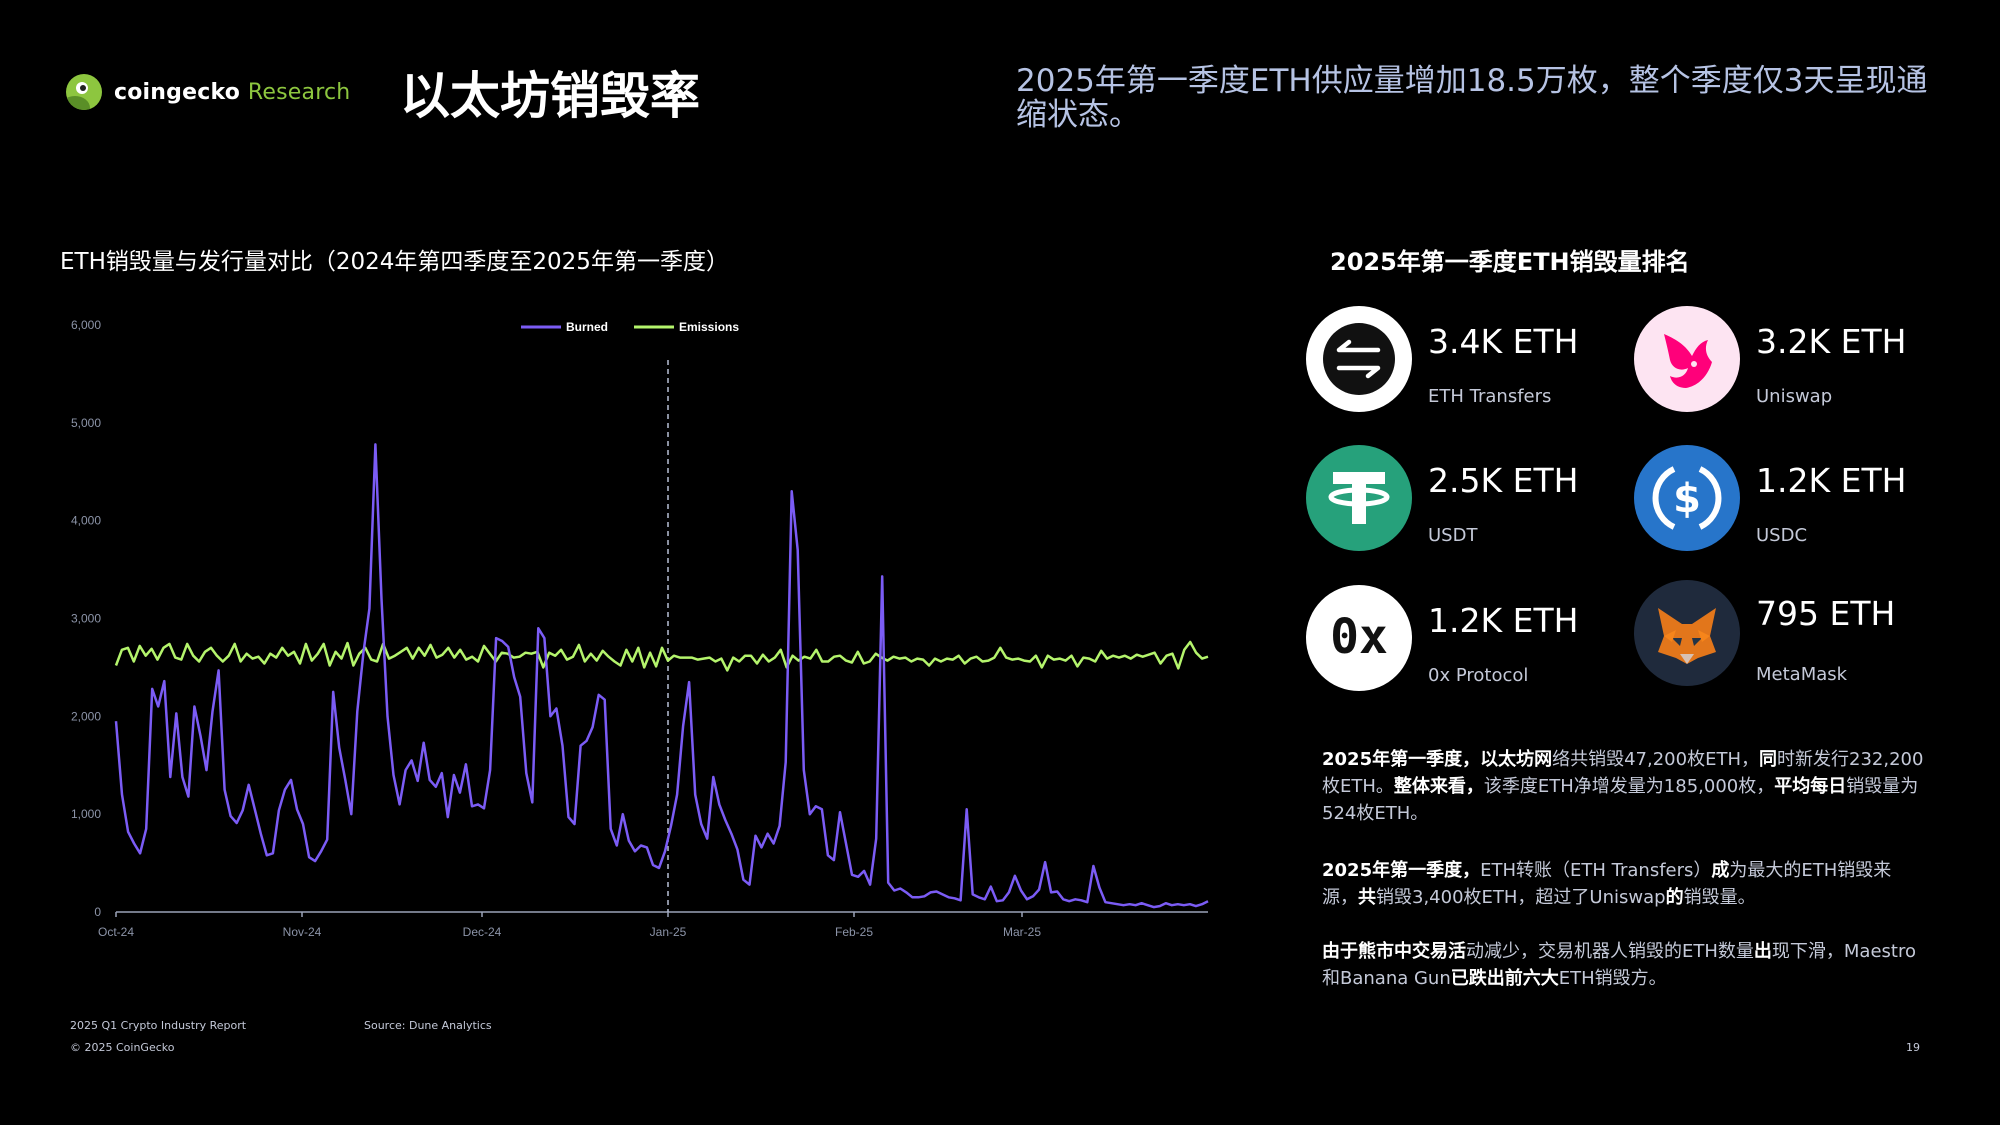 Image resolution: width=2000 pixels, height=1125 pixels. I want to click on rank-item-0x-protocol: 0x 1.2K ETH 0x Protocol, so click(1471, 640).